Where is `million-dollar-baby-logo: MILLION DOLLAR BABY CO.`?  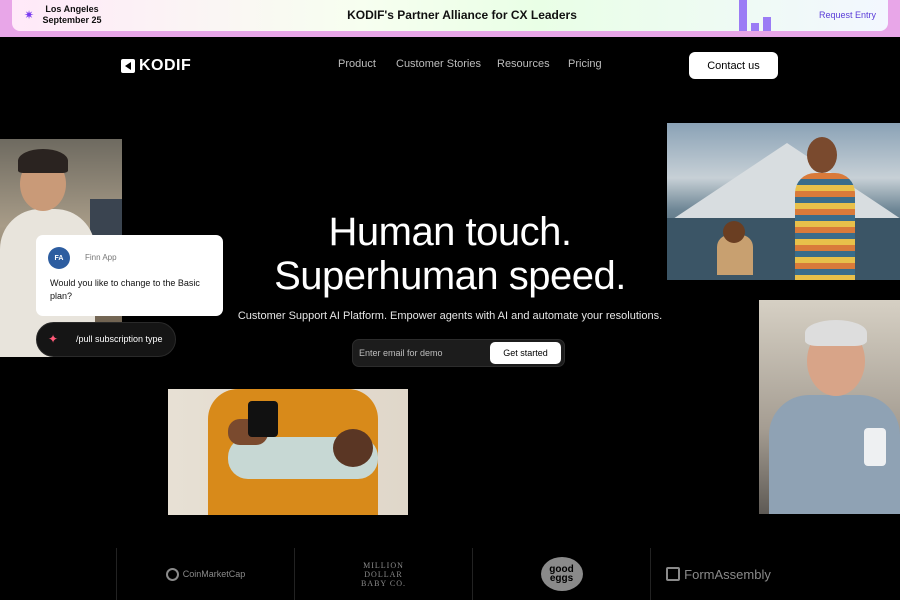 million-dollar-baby-logo: MILLION DOLLAR BABY CO. is located at coordinates (383, 574).